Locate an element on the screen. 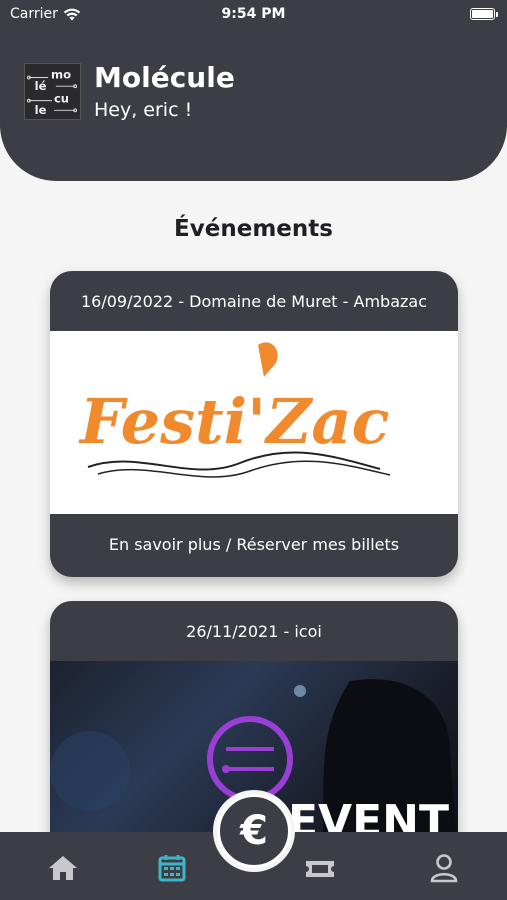 The height and width of the screenshot is (900, 507). festizac-logo-text: Festi'Zac is located at coordinates (233, 421).